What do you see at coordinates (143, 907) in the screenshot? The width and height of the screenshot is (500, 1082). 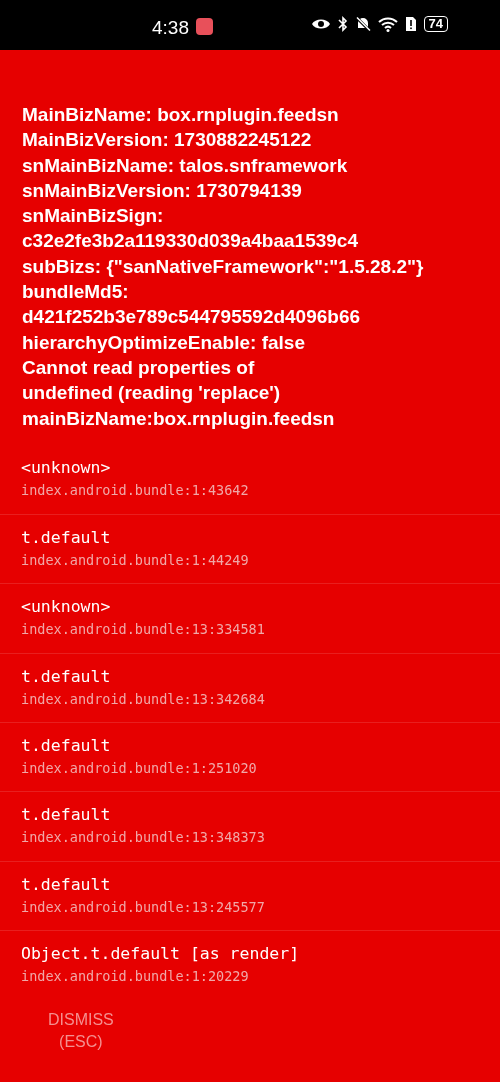 I see `stack-frame-location: index.android.bundle:13:245577` at bounding box center [143, 907].